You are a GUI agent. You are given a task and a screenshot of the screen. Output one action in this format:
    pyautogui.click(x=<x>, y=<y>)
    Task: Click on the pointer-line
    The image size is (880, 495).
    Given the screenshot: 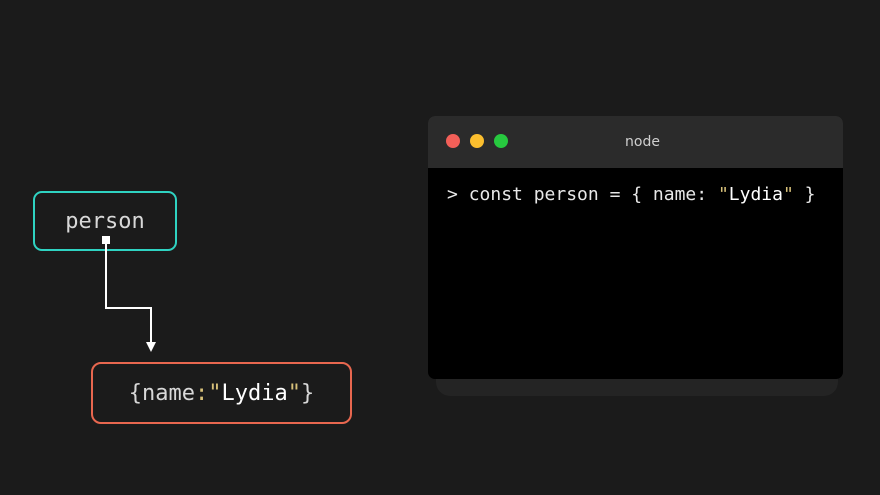 What is the action you would take?
    pyautogui.click(x=128, y=293)
    